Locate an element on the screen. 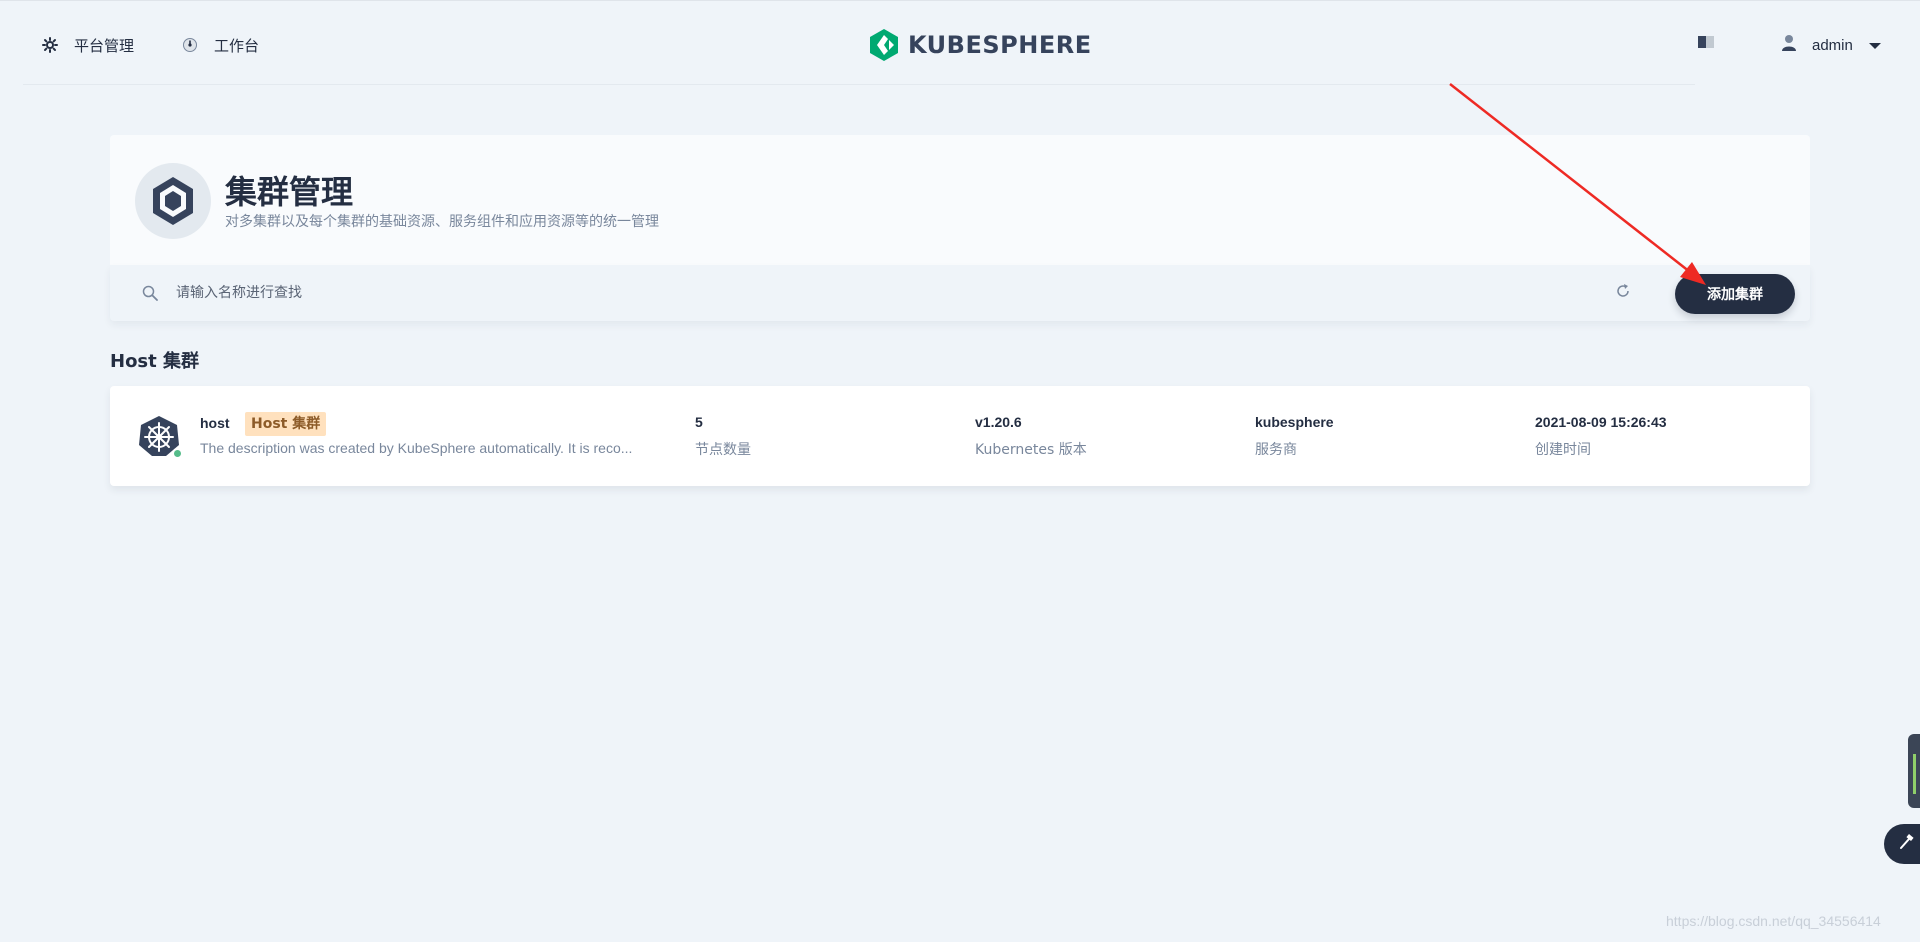 This screenshot has height=942, width=1920. hammer-icon is located at coordinates (1906, 844).